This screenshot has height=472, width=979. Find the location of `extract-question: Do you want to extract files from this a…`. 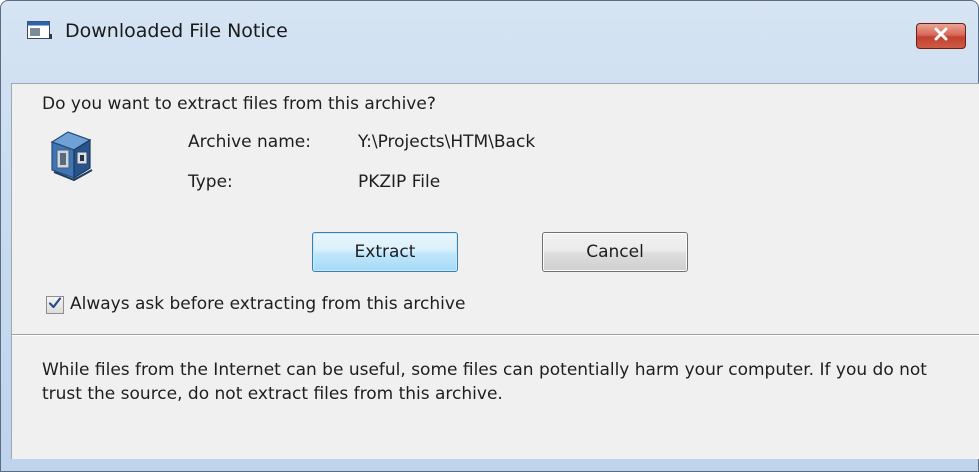

extract-question: Do you want to extract files from this a… is located at coordinates (239, 104).